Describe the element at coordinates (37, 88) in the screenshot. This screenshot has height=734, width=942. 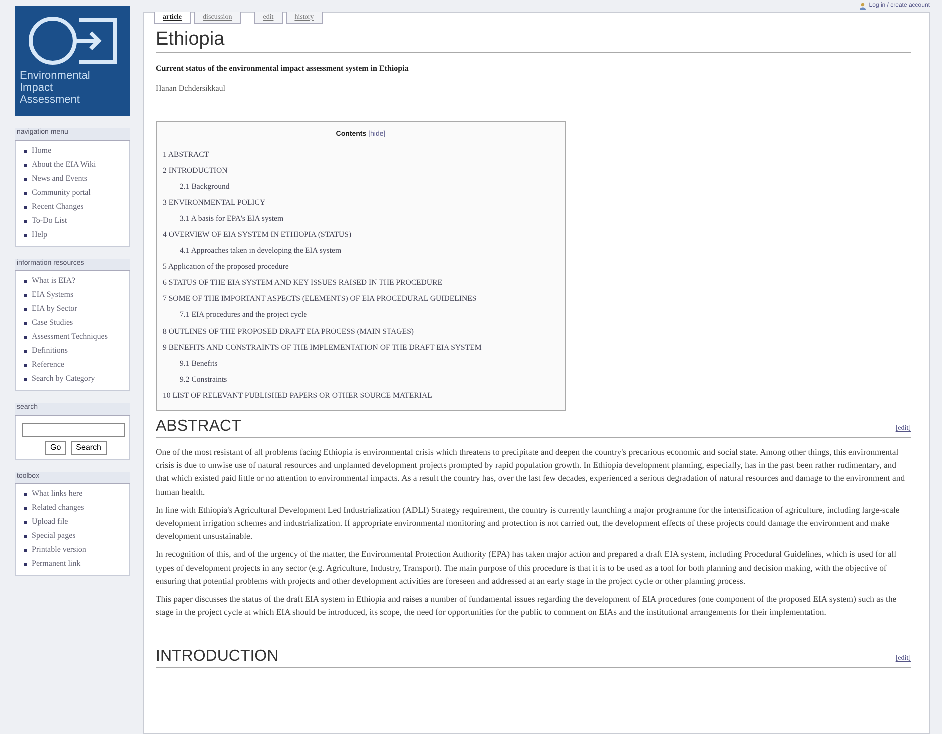
I see `logo-text: Impact` at that location.